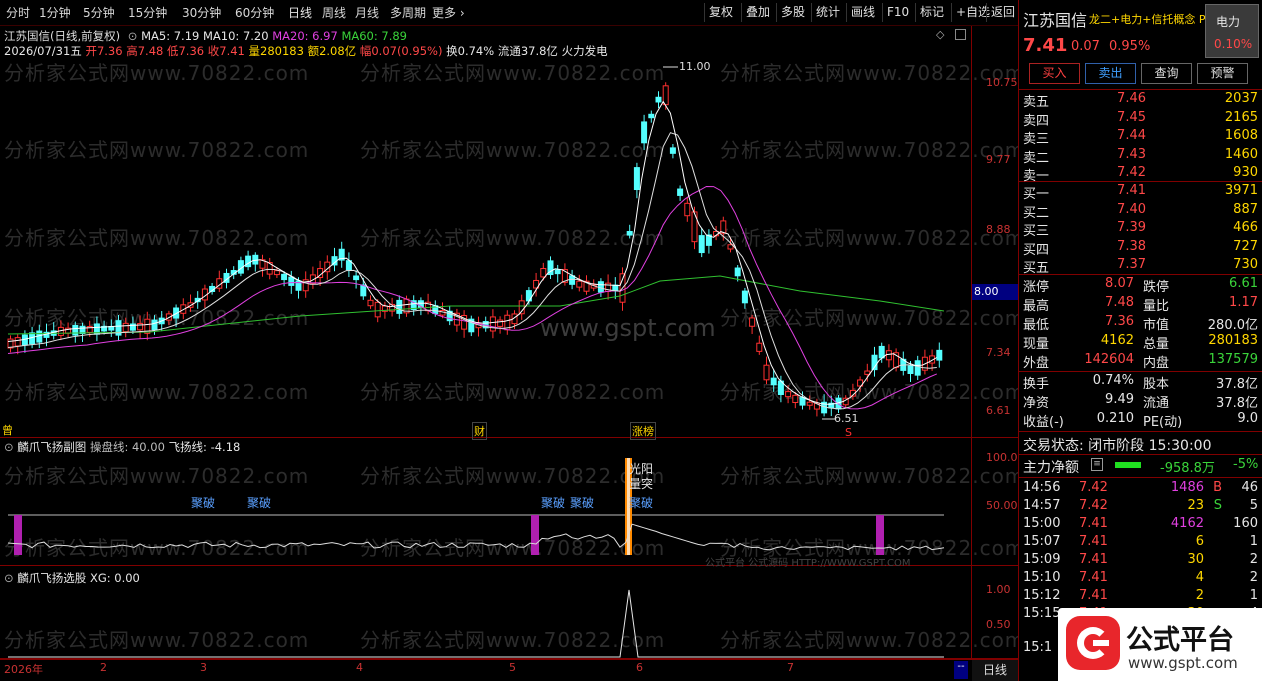  What do you see at coordinates (1042, 577) in the screenshot?
I see `tick-time: 15:10` at bounding box center [1042, 577].